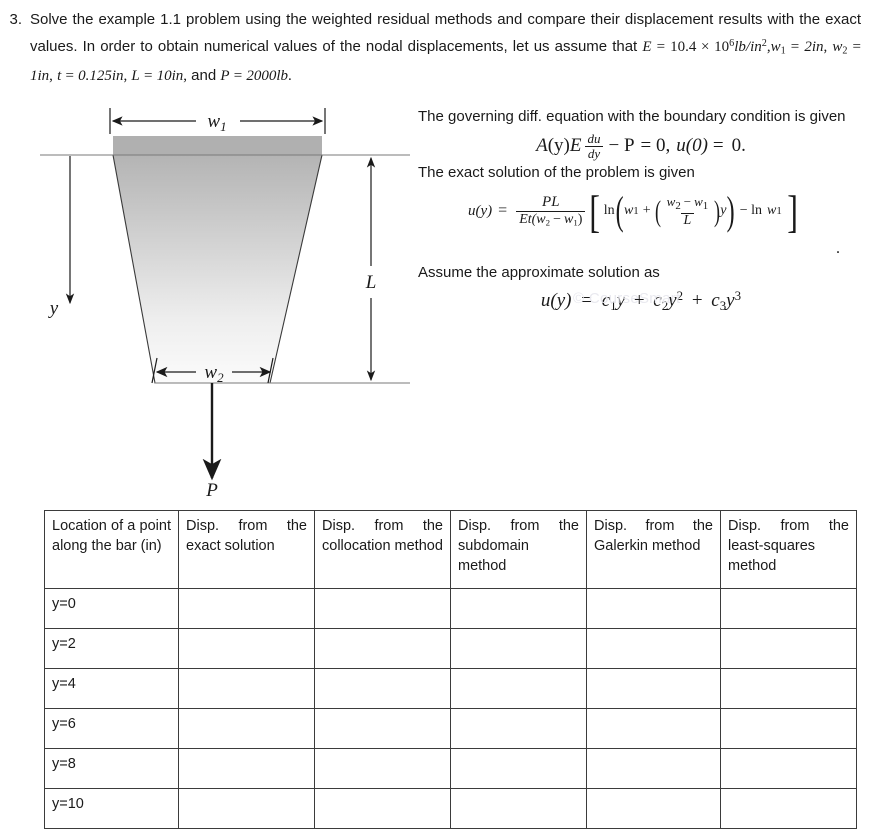 The image size is (875, 829). Describe the element at coordinates (206, 75) in the screenshot. I see `conjunction-and: and` at that location.